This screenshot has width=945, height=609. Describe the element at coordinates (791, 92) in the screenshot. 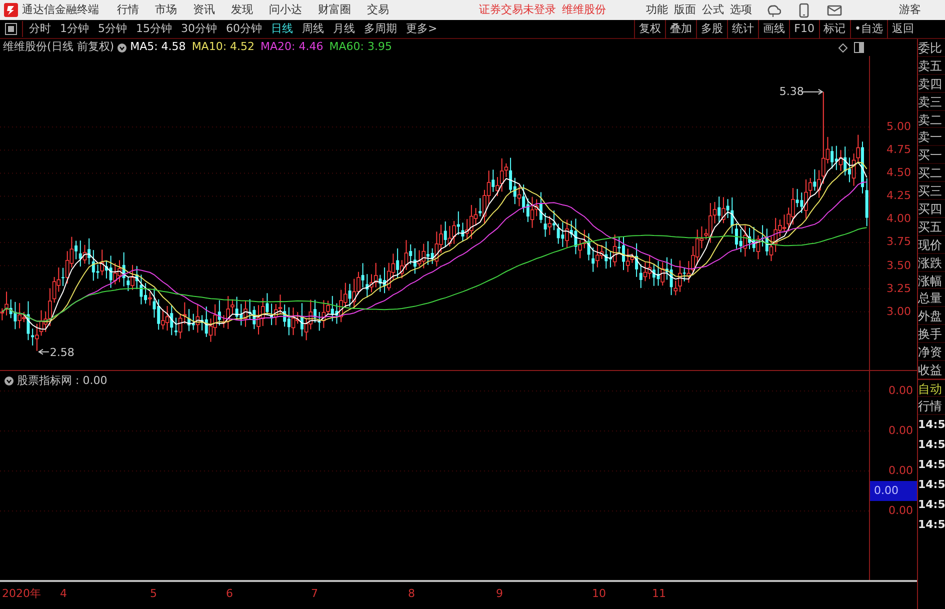

I see `high-price-label: 5.38` at that location.